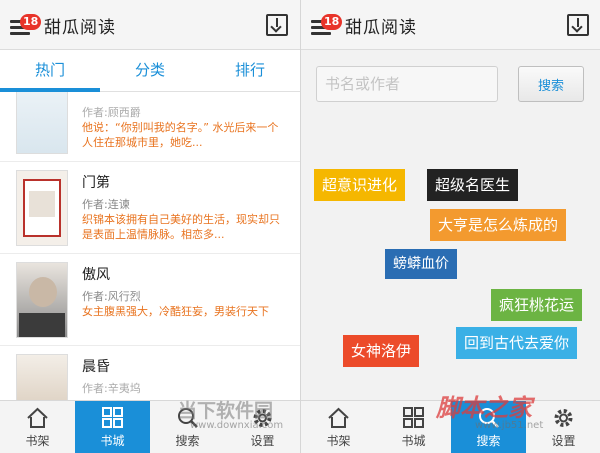 This screenshot has width=600, height=453. What do you see at coordinates (484, 408) in the screenshot?
I see `watermark-text: 脚本之家` at bounding box center [484, 408].